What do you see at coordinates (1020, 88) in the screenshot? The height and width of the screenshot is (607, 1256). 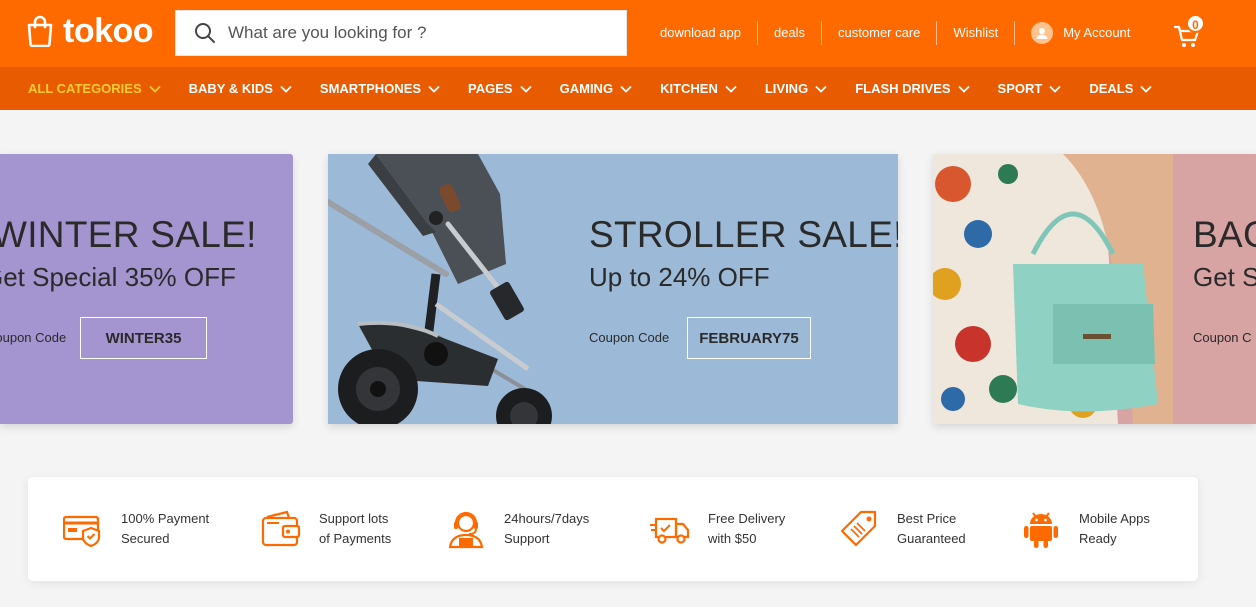 I see `nav-label: SPORT` at bounding box center [1020, 88].